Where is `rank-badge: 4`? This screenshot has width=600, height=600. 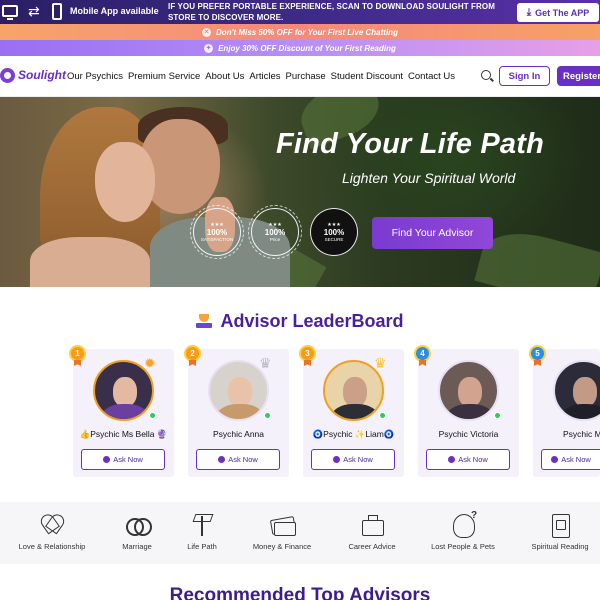
rank-badge: 4 is located at coordinates (422, 353).